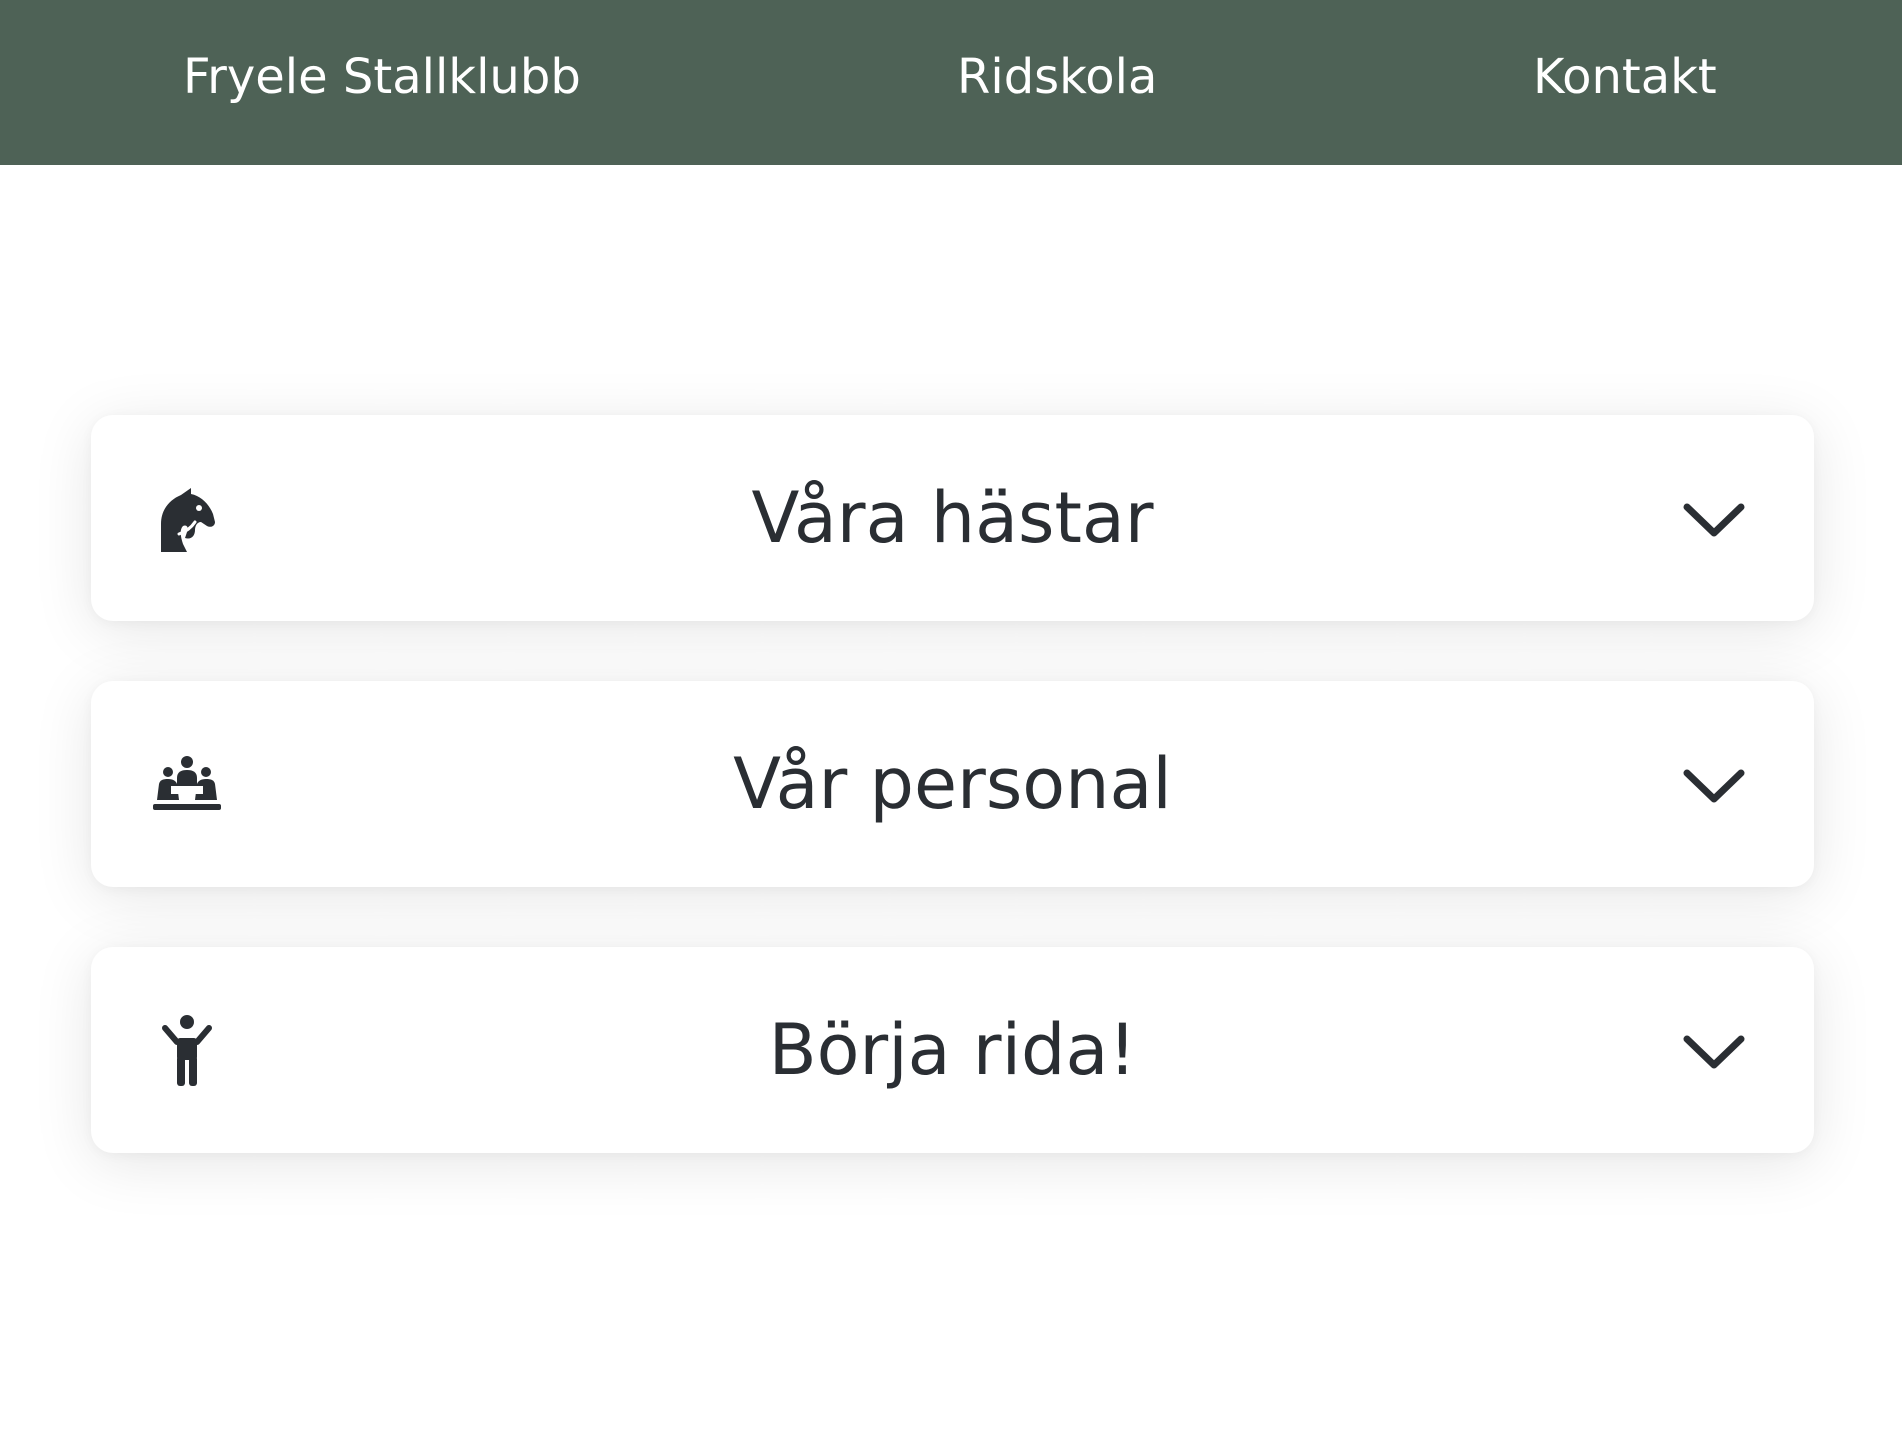  I want to click on nav-brand-link: Fryele Stallklubb, so click(382, 77).